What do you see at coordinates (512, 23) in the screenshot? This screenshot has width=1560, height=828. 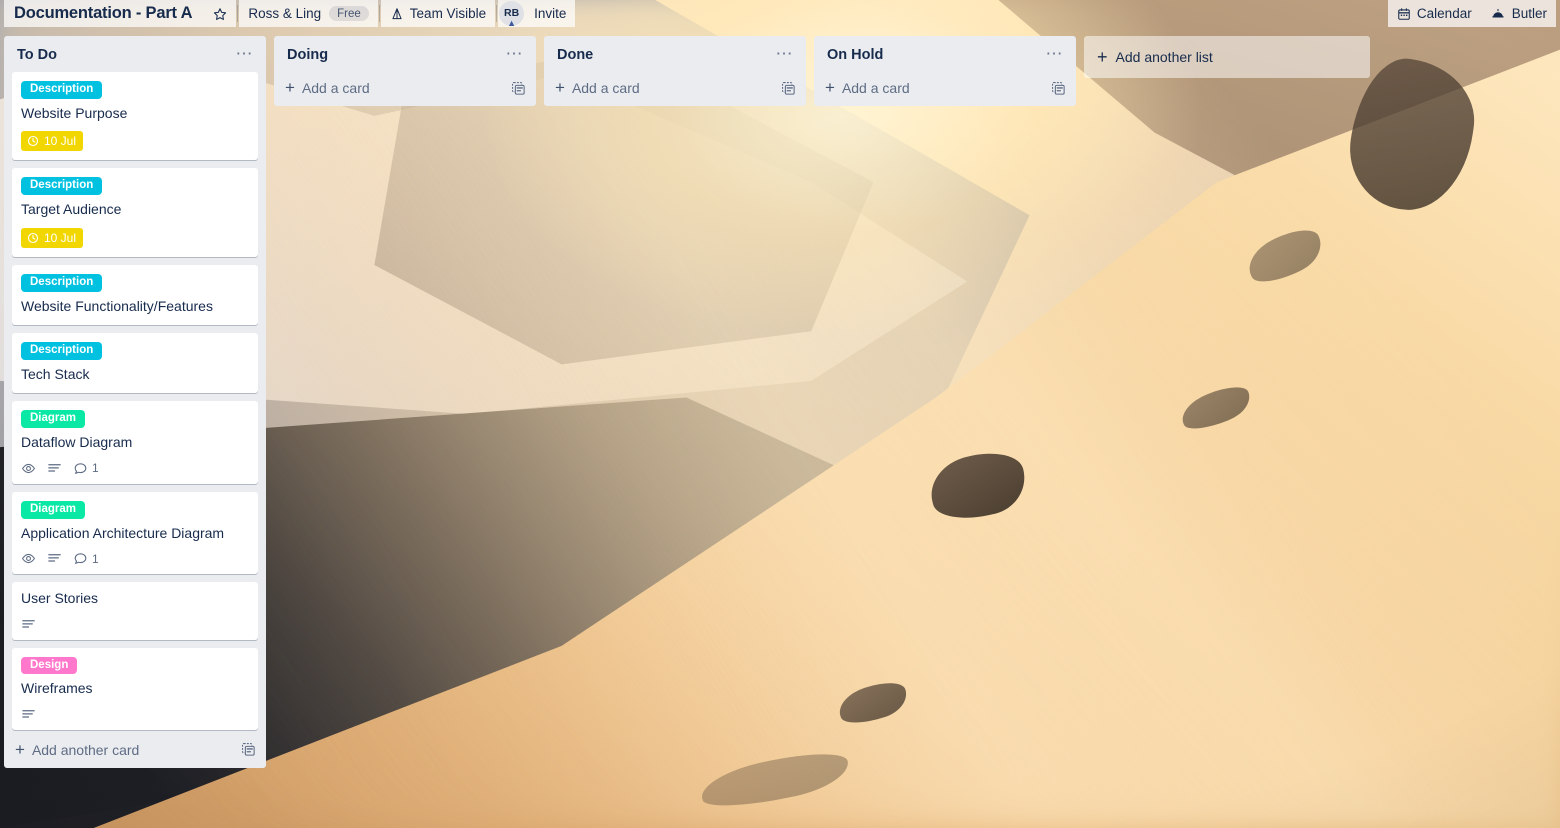 I see `chevron-up-icon: ▲` at bounding box center [512, 23].